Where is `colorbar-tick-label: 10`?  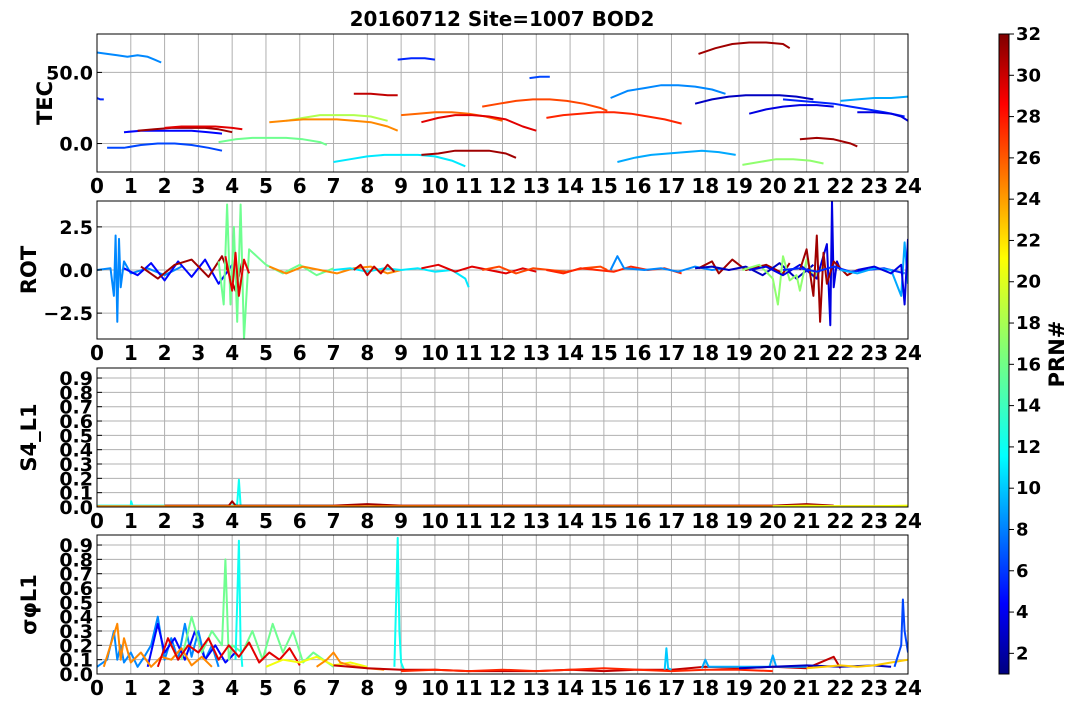 colorbar-tick-label: 10 is located at coordinates (1028, 488).